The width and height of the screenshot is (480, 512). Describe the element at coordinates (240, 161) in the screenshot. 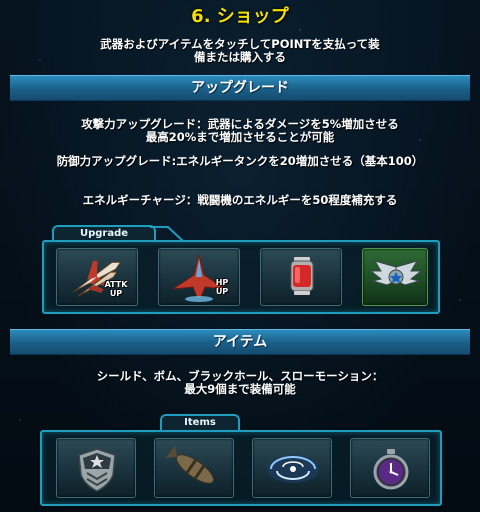

I see `defense-upgrade-desc: 防御力アップグレード:エネルギータンクを20増加させる（基本100）` at that location.